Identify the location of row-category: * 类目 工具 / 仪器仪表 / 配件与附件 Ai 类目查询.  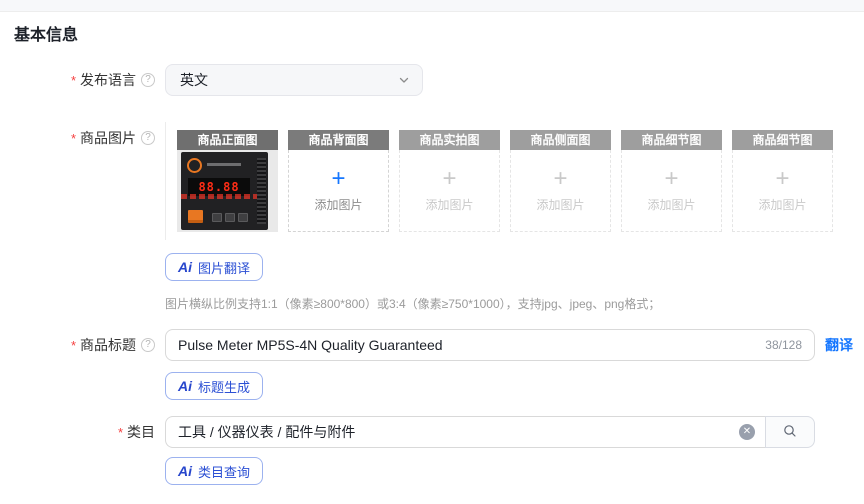
(432, 450).